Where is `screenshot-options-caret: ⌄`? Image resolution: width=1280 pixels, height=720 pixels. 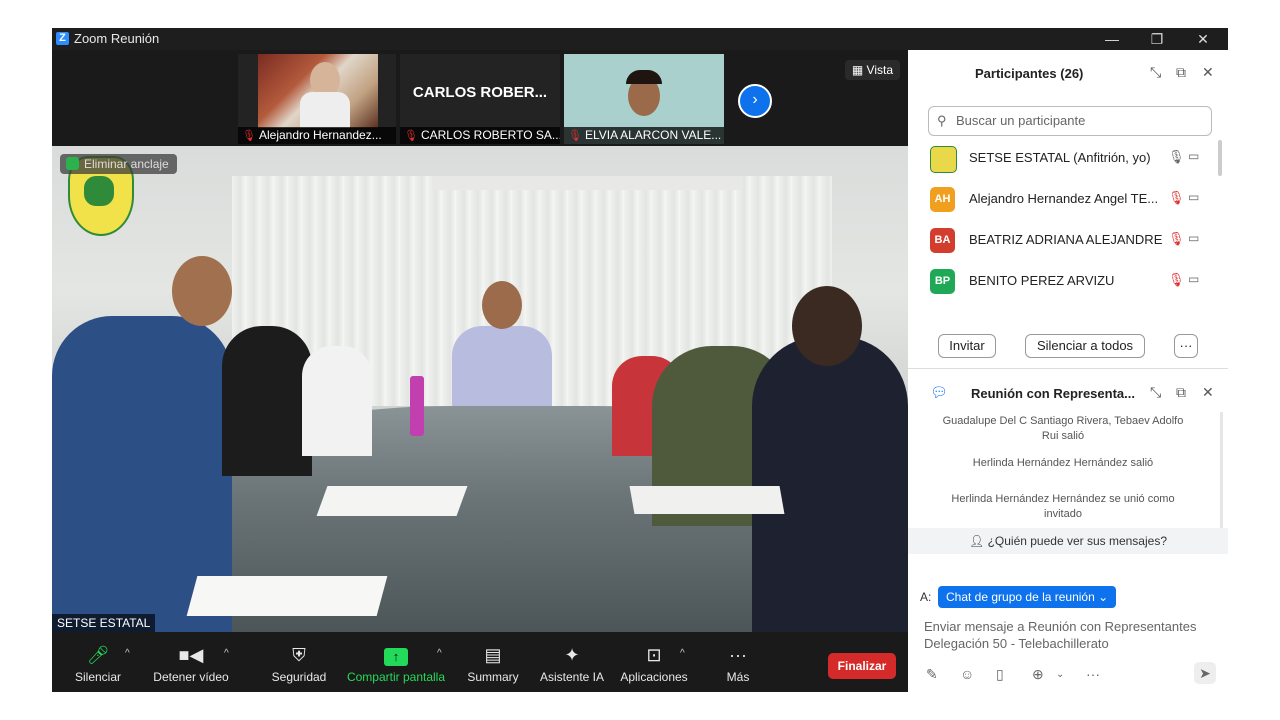 screenshot-options-caret: ⌄ is located at coordinates (1060, 674).